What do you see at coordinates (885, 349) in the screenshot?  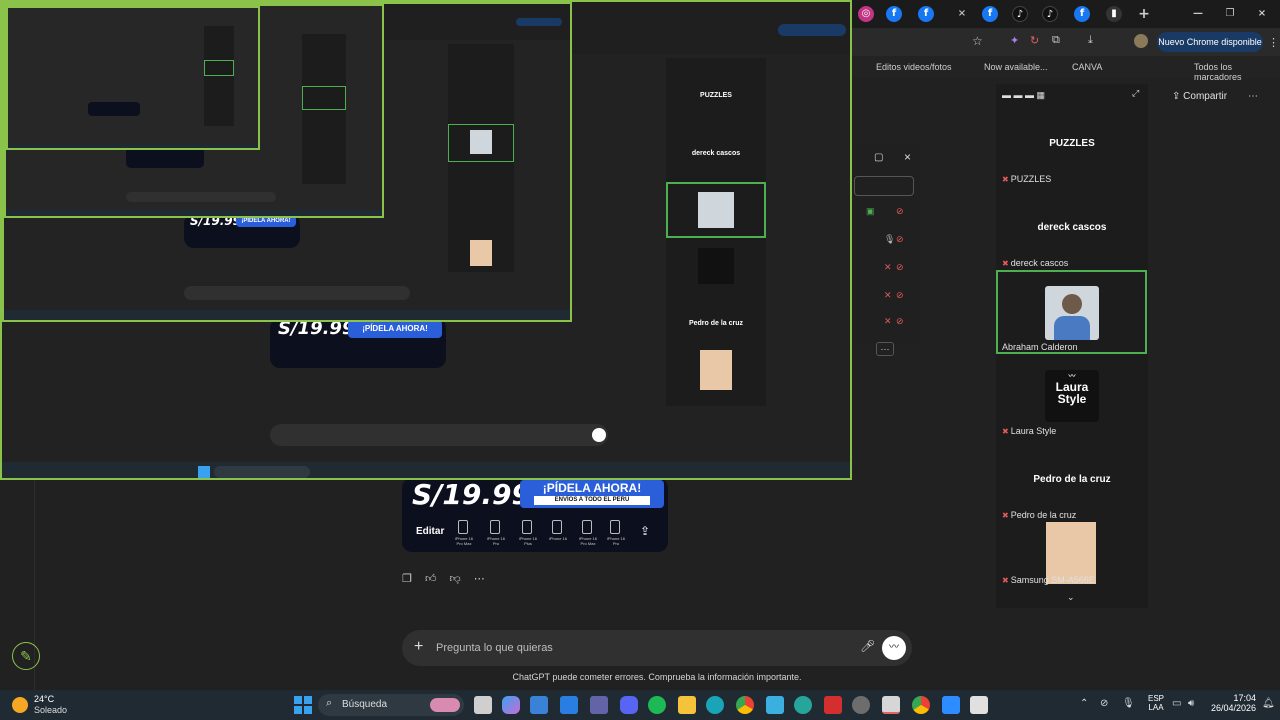 I see `more-options-button: ⋯` at bounding box center [885, 349].